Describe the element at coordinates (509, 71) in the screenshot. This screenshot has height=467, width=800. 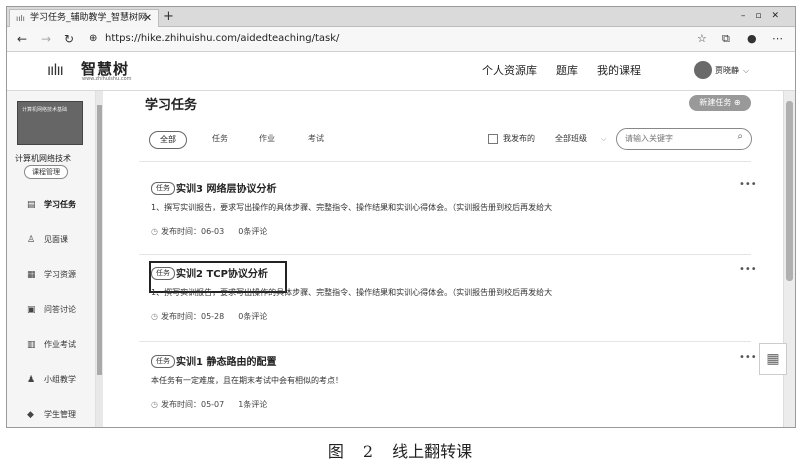
I see `nav-resource-library: 个人资源库` at that location.